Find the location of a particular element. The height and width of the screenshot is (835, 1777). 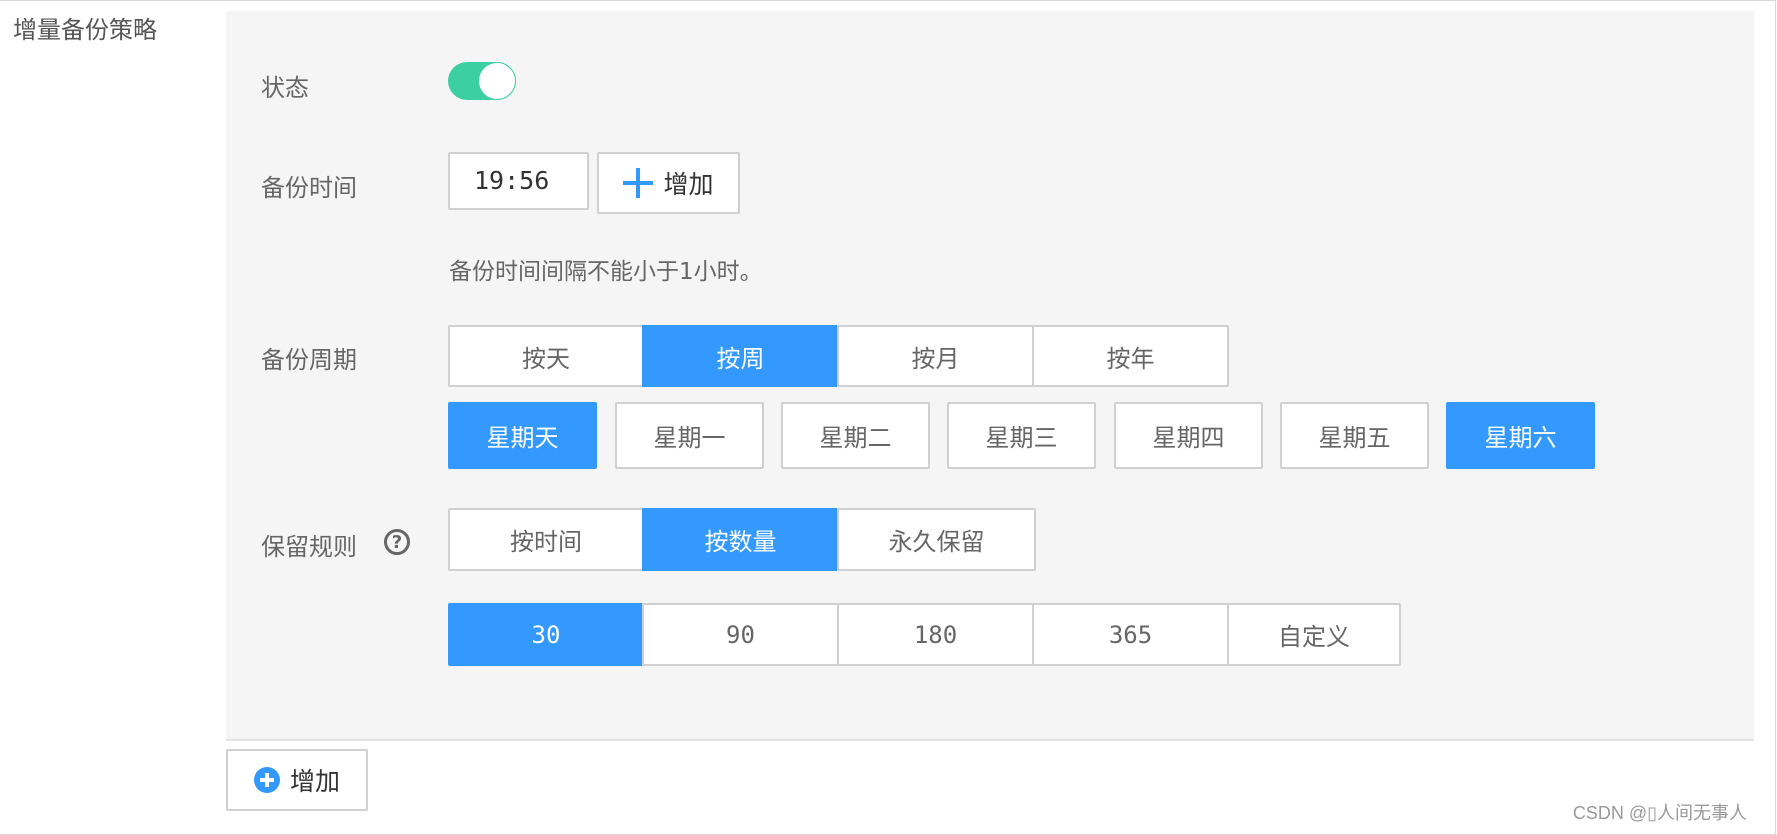

retention-mode-selector: 按时间 按数量 永久保留 is located at coordinates (742, 539).